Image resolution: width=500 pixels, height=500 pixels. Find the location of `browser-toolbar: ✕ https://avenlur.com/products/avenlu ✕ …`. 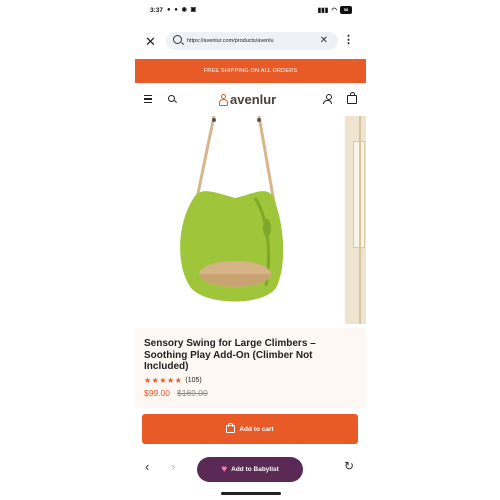

browser-toolbar: ✕ https://avenlur.com/products/avenlu ✕ … is located at coordinates (250, 41).